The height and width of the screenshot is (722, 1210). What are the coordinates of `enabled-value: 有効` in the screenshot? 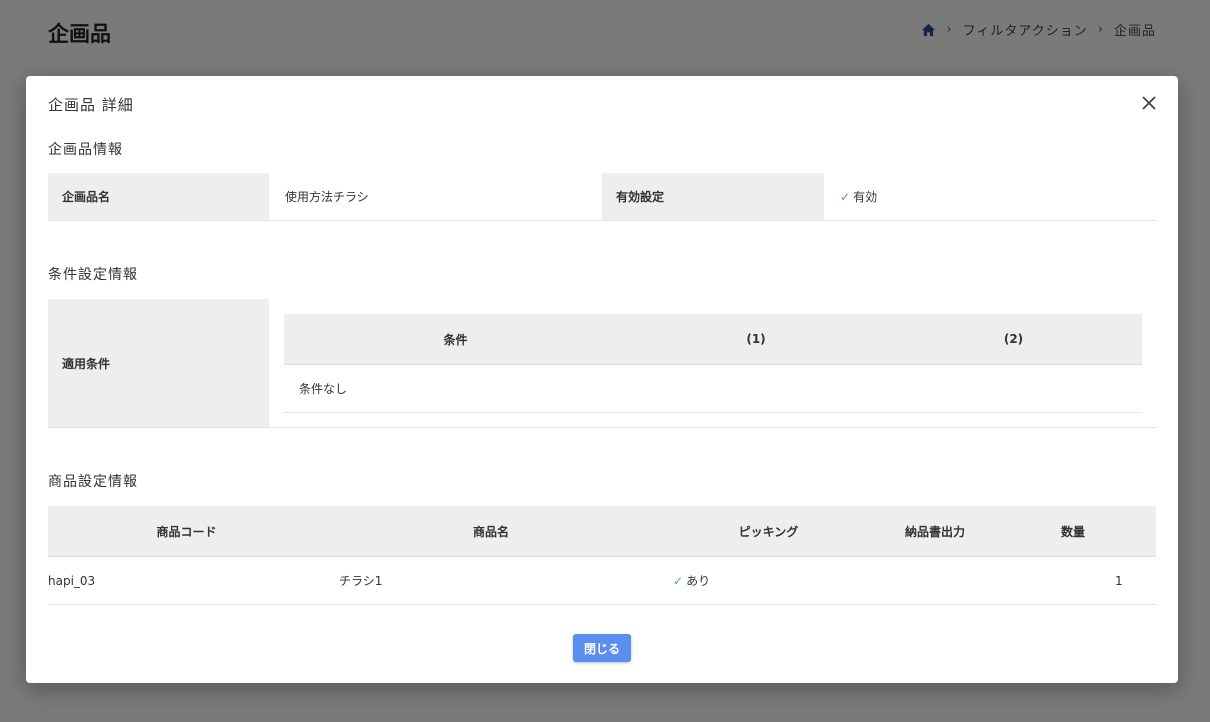 It's located at (865, 197).